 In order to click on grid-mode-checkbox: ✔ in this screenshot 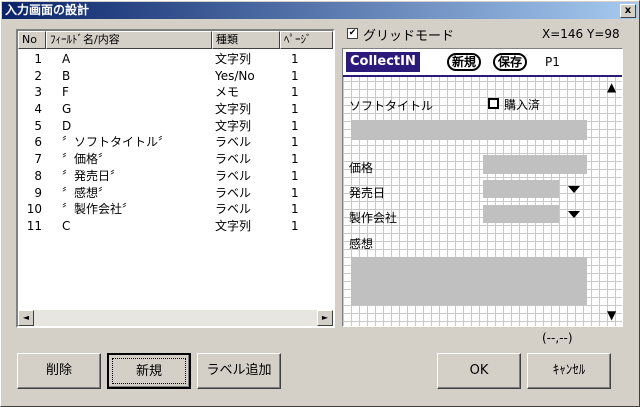, I will do `click(352, 33)`.